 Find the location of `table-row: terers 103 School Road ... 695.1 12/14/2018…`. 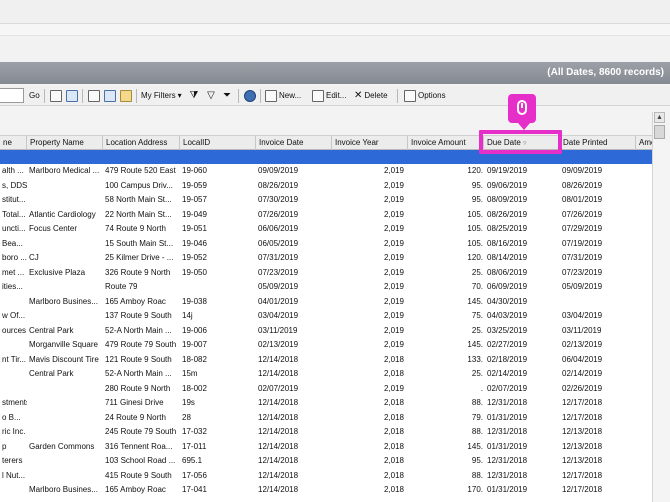

table-row: terers 103 School Road ... 695.1 12/14/2018… is located at coordinates (326, 461).